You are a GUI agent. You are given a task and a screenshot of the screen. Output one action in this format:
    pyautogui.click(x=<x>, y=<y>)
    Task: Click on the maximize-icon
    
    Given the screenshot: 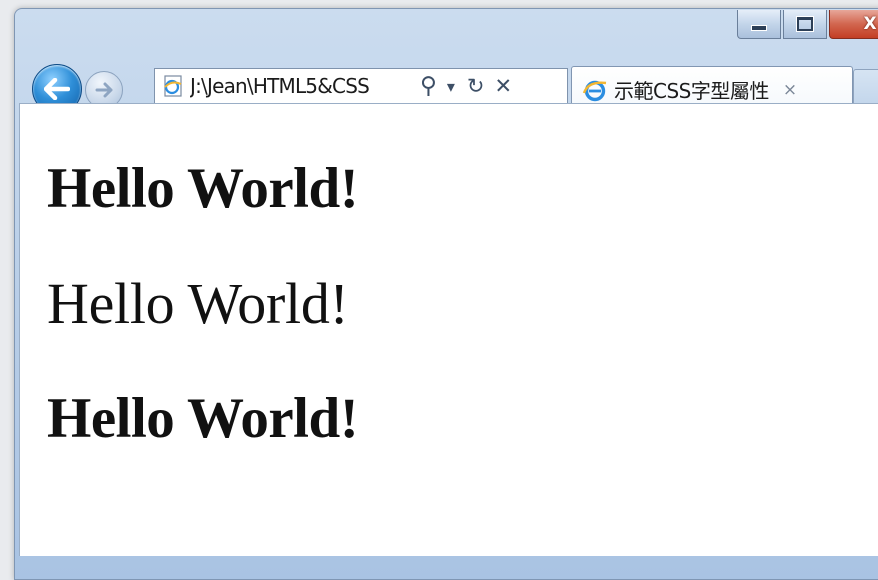 What is the action you would take?
    pyautogui.click(x=805, y=24)
    